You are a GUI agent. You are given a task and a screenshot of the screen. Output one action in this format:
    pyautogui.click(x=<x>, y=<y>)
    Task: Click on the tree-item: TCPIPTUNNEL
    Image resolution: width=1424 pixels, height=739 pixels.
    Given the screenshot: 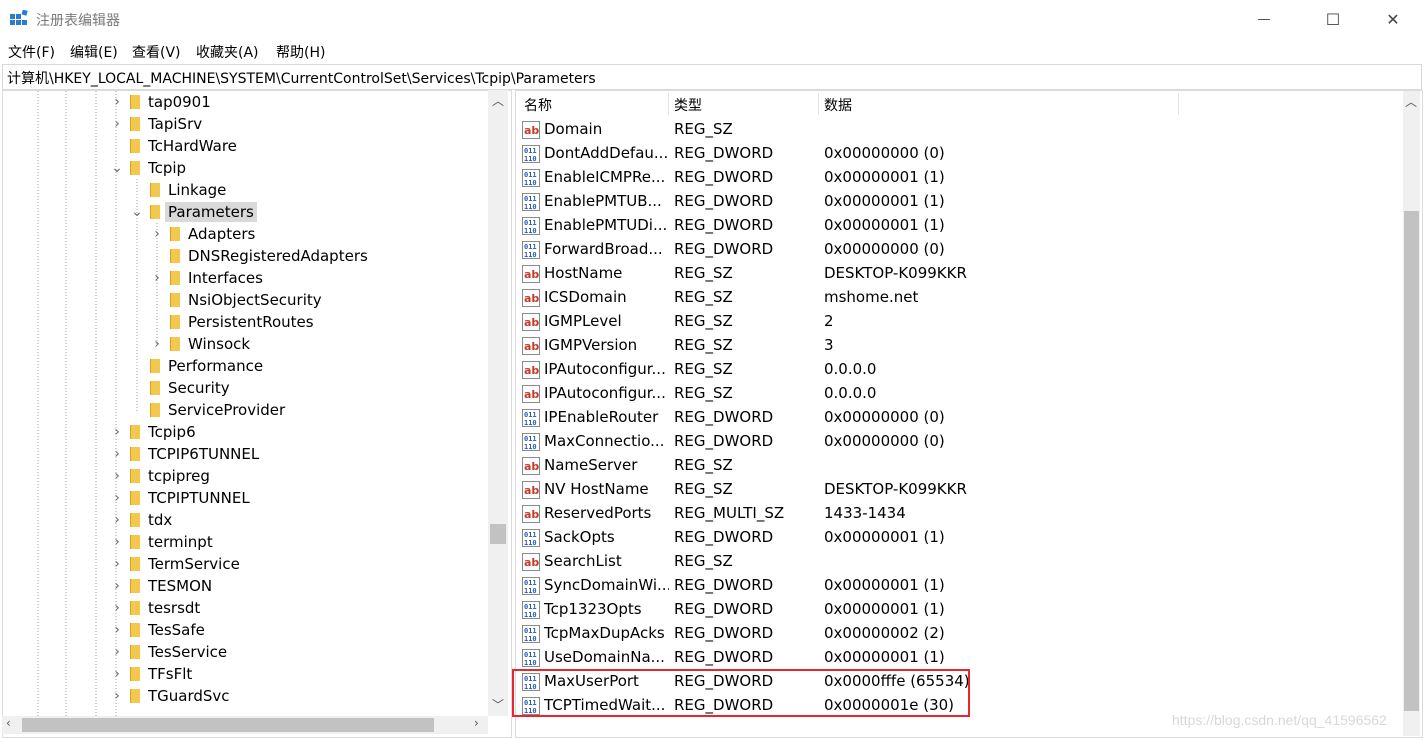 What is the action you would take?
    pyautogui.click(x=190, y=498)
    